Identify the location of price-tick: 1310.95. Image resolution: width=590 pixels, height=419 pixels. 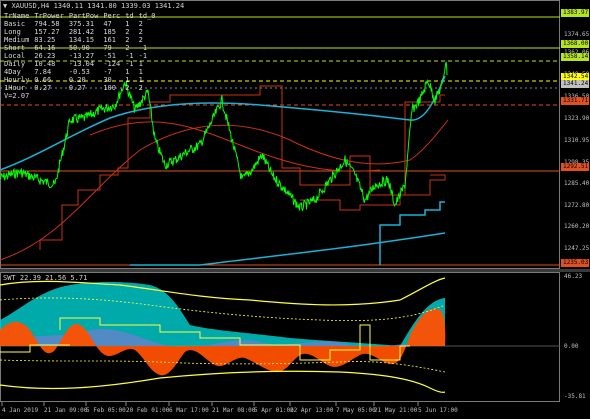
(577, 140).